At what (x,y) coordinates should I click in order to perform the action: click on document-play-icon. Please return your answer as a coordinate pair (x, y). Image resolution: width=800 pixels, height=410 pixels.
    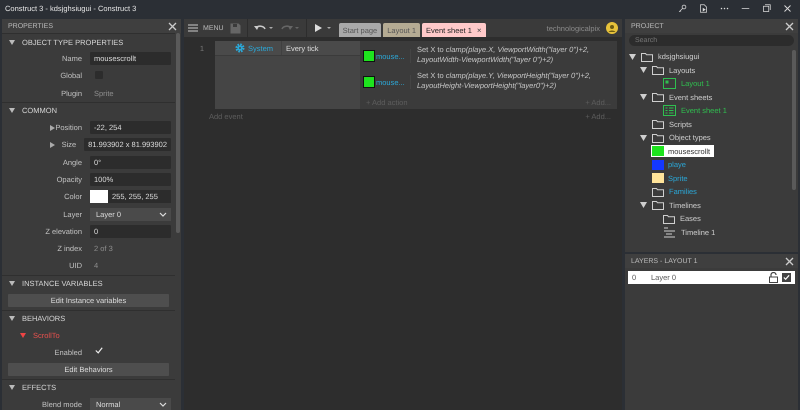
    Looking at the image, I should click on (703, 8).